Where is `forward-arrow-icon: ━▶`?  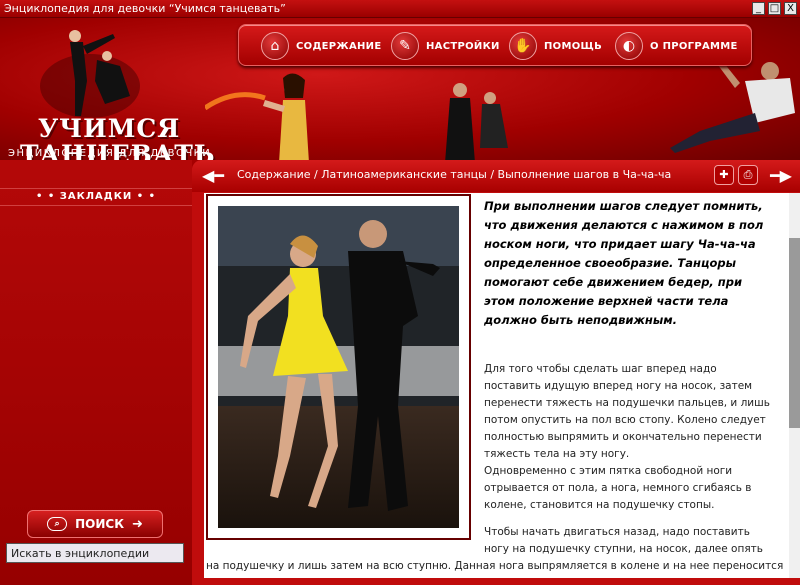 forward-arrow-icon: ━▶ is located at coordinates (781, 175).